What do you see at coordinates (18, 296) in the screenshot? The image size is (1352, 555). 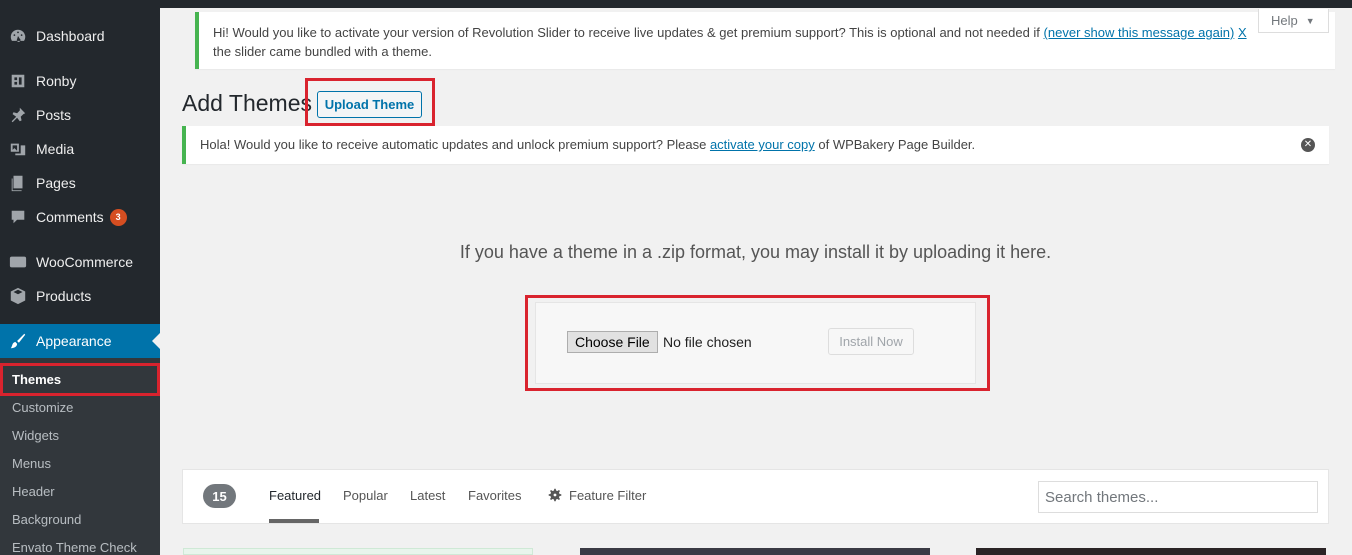 I see `box-icon` at bounding box center [18, 296].